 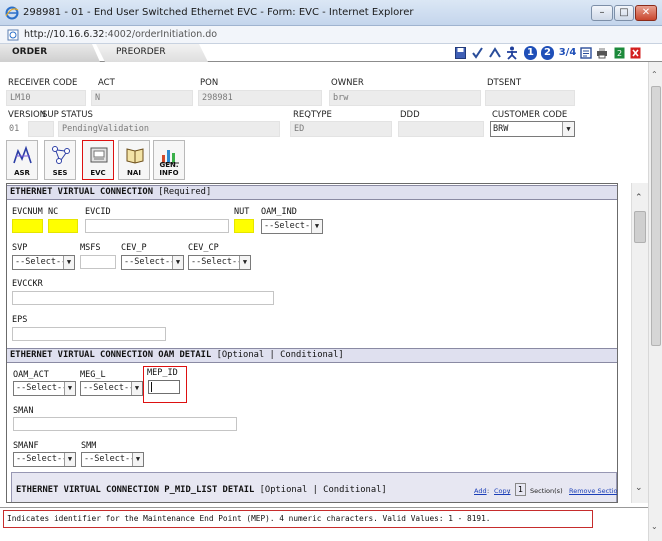 What do you see at coordinates (98, 262) in the screenshot?
I see `msfs-input` at bounding box center [98, 262].